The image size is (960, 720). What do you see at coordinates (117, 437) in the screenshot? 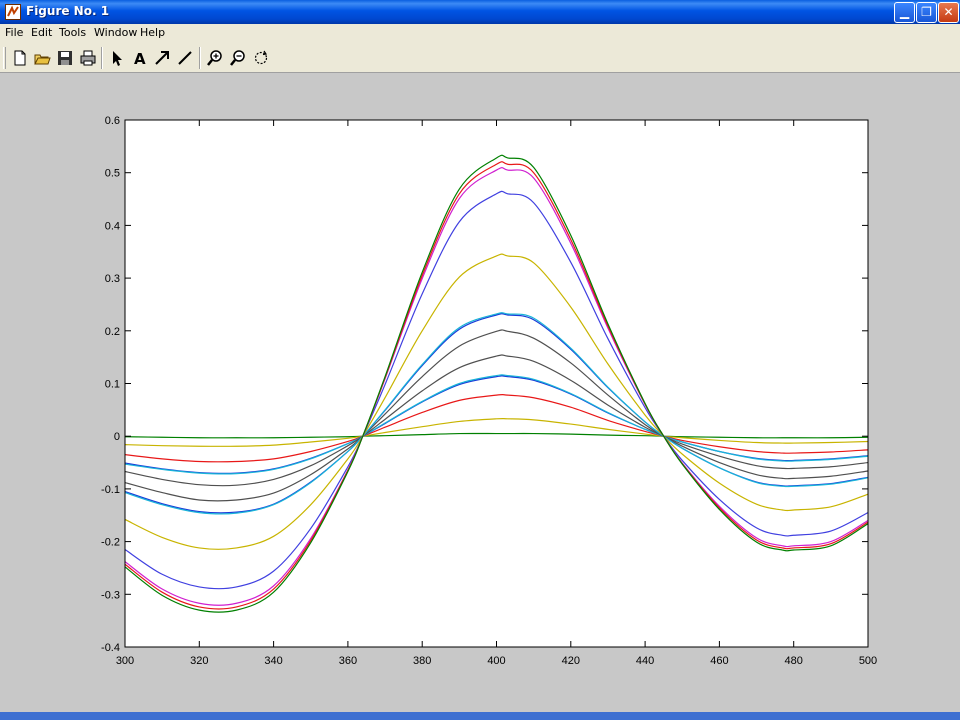
I see `y-tick-label: 0` at bounding box center [117, 437].